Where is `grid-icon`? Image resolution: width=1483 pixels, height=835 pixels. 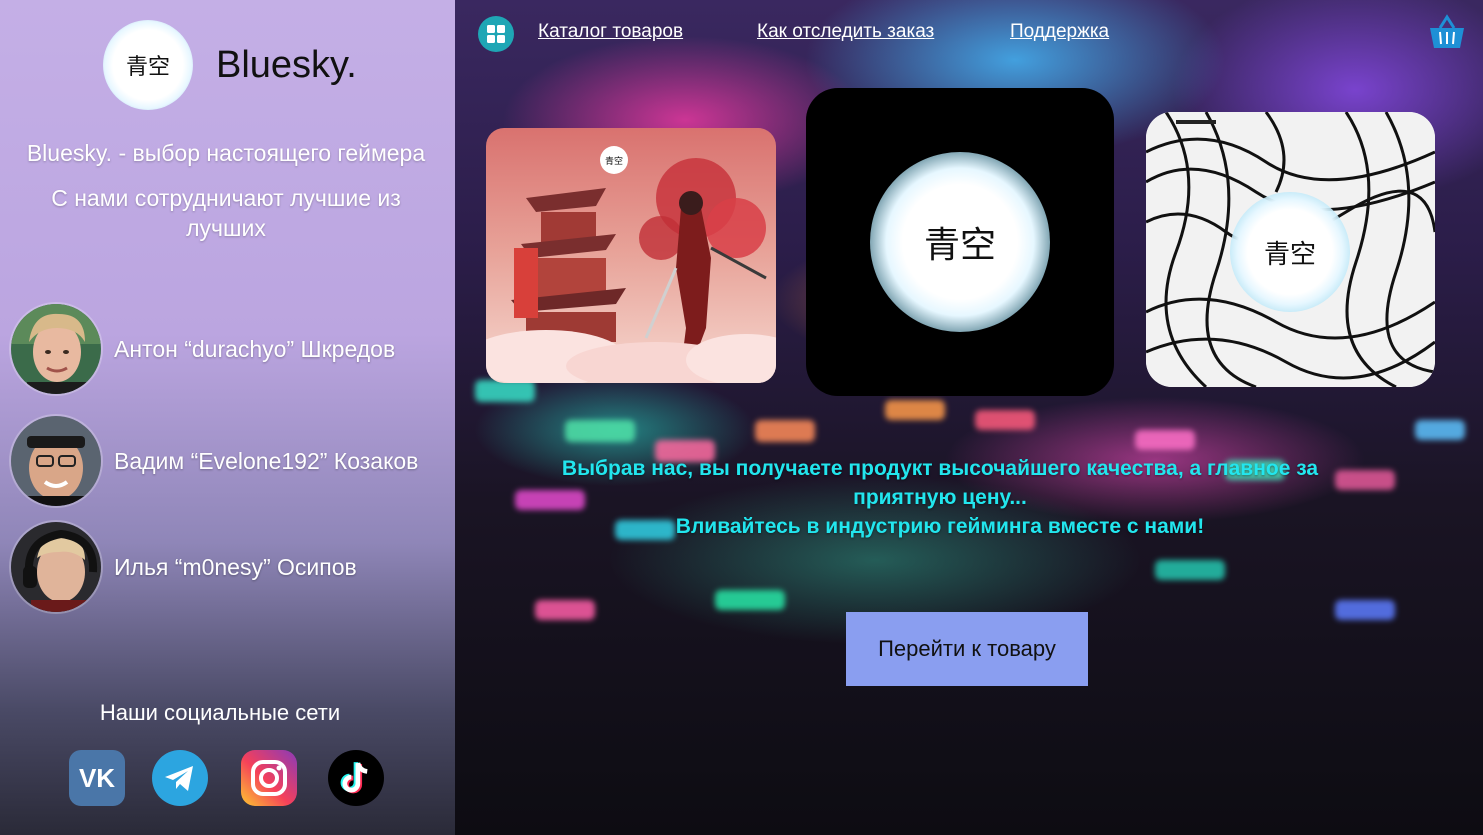 grid-icon is located at coordinates (496, 34).